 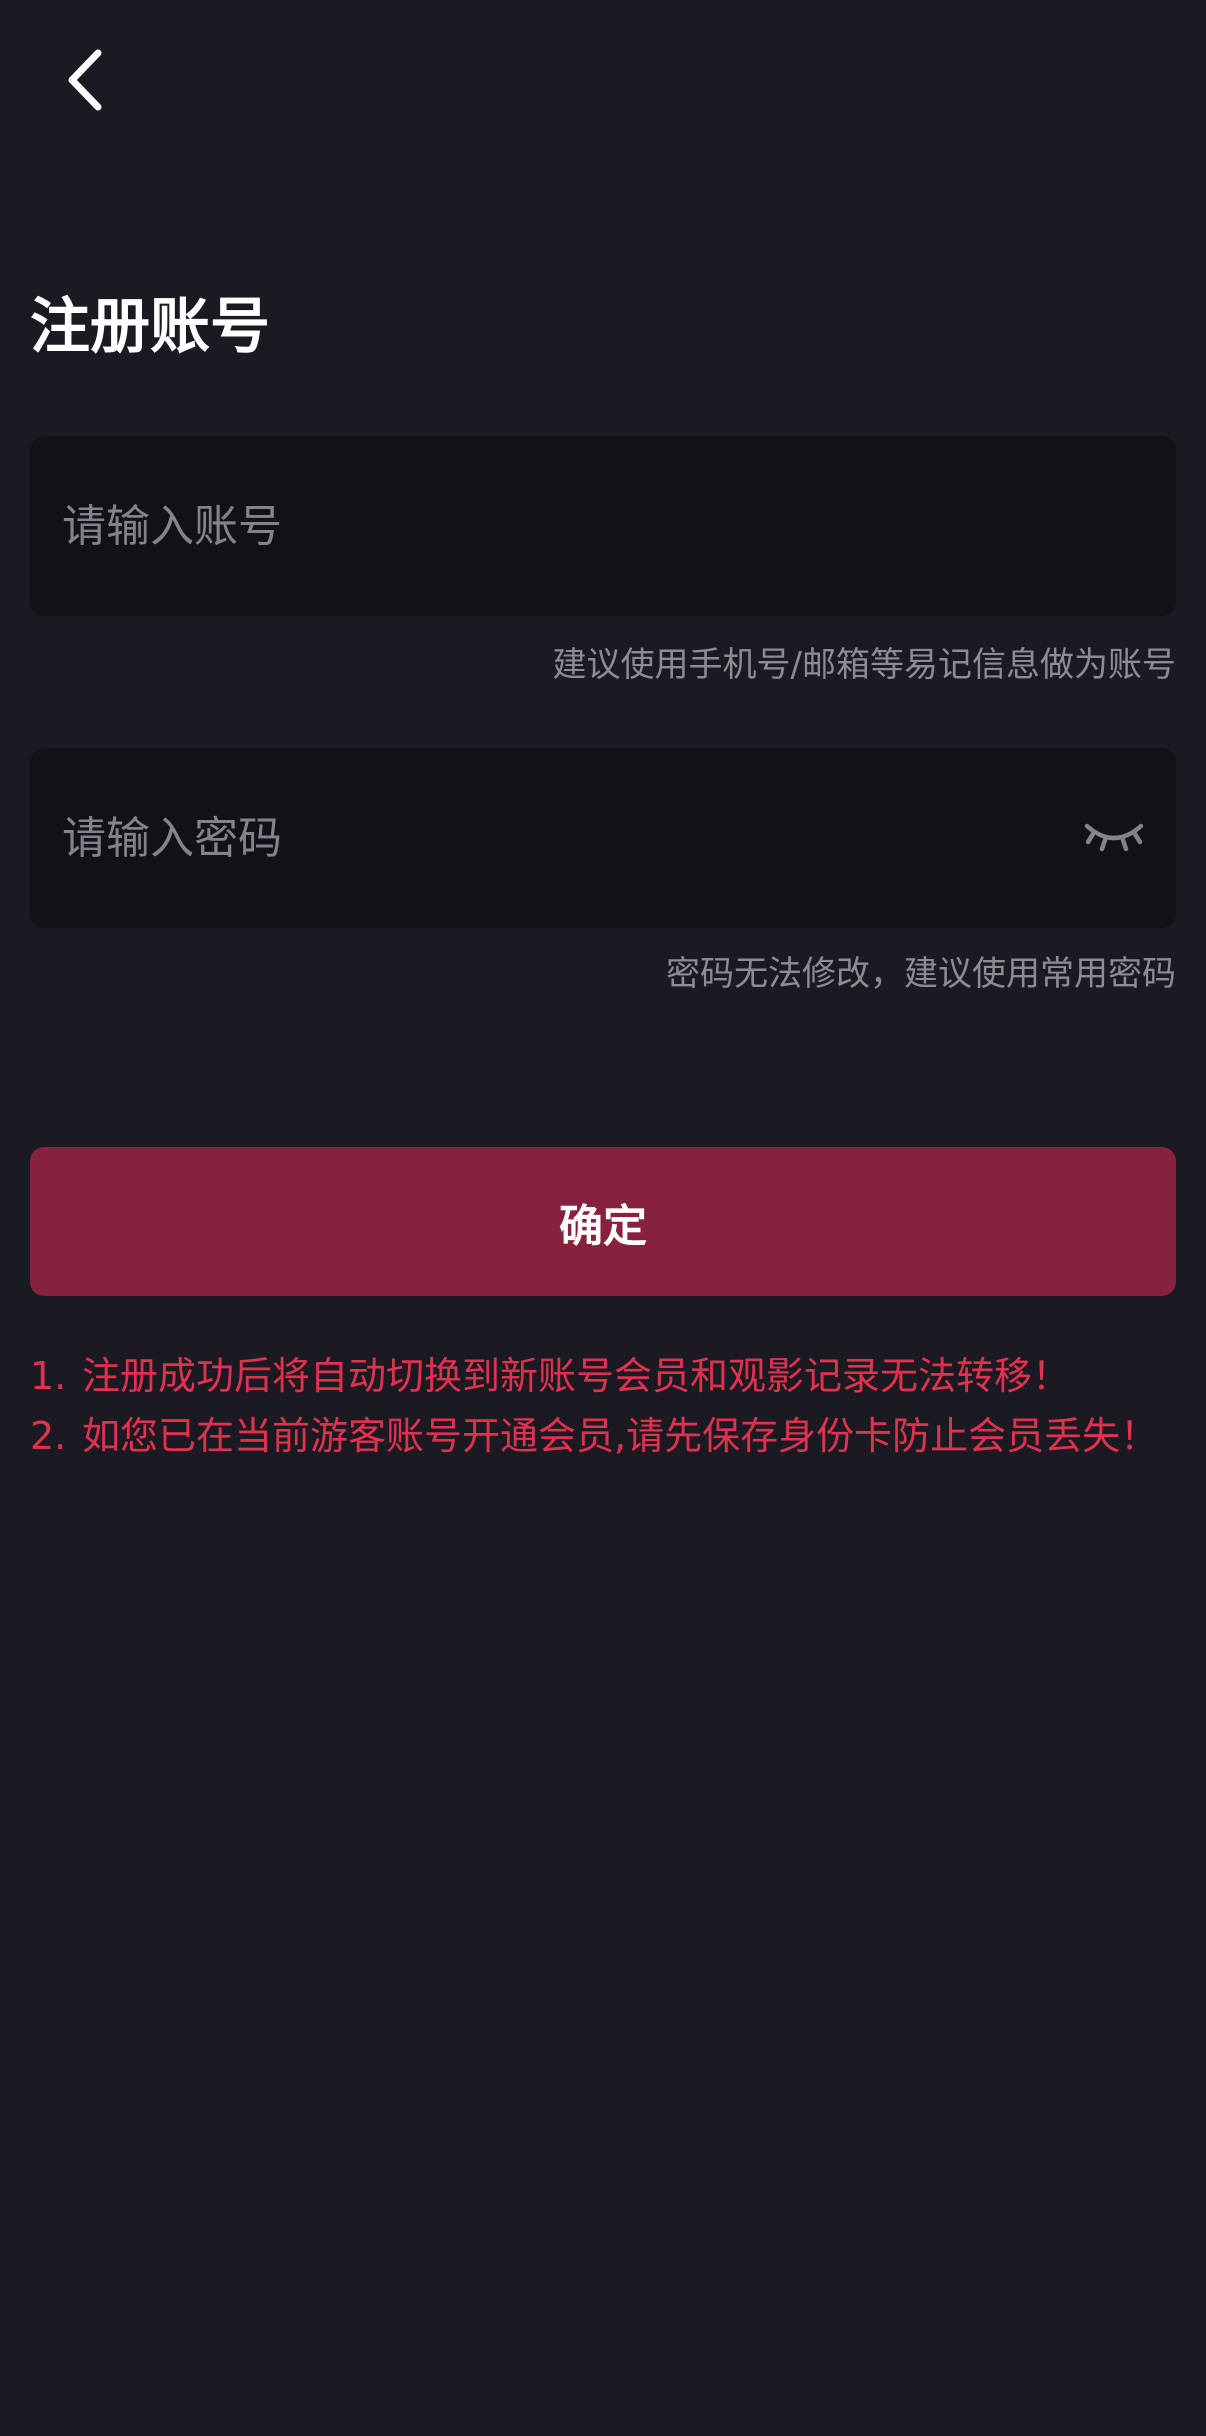 I want to click on account-field, so click(x=603, y=526).